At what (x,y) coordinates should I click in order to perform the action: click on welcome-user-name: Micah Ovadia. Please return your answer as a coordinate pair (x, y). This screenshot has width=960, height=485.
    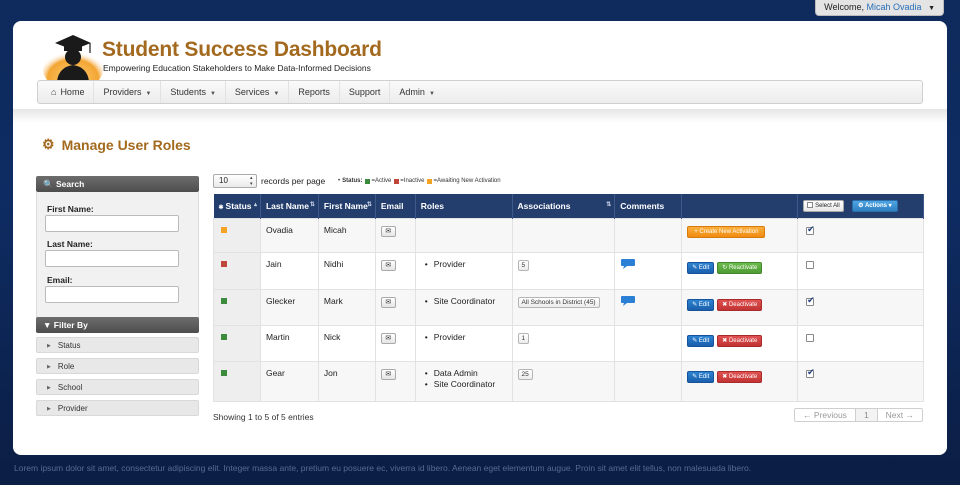
    Looking at the image, I should click on (894, 7).